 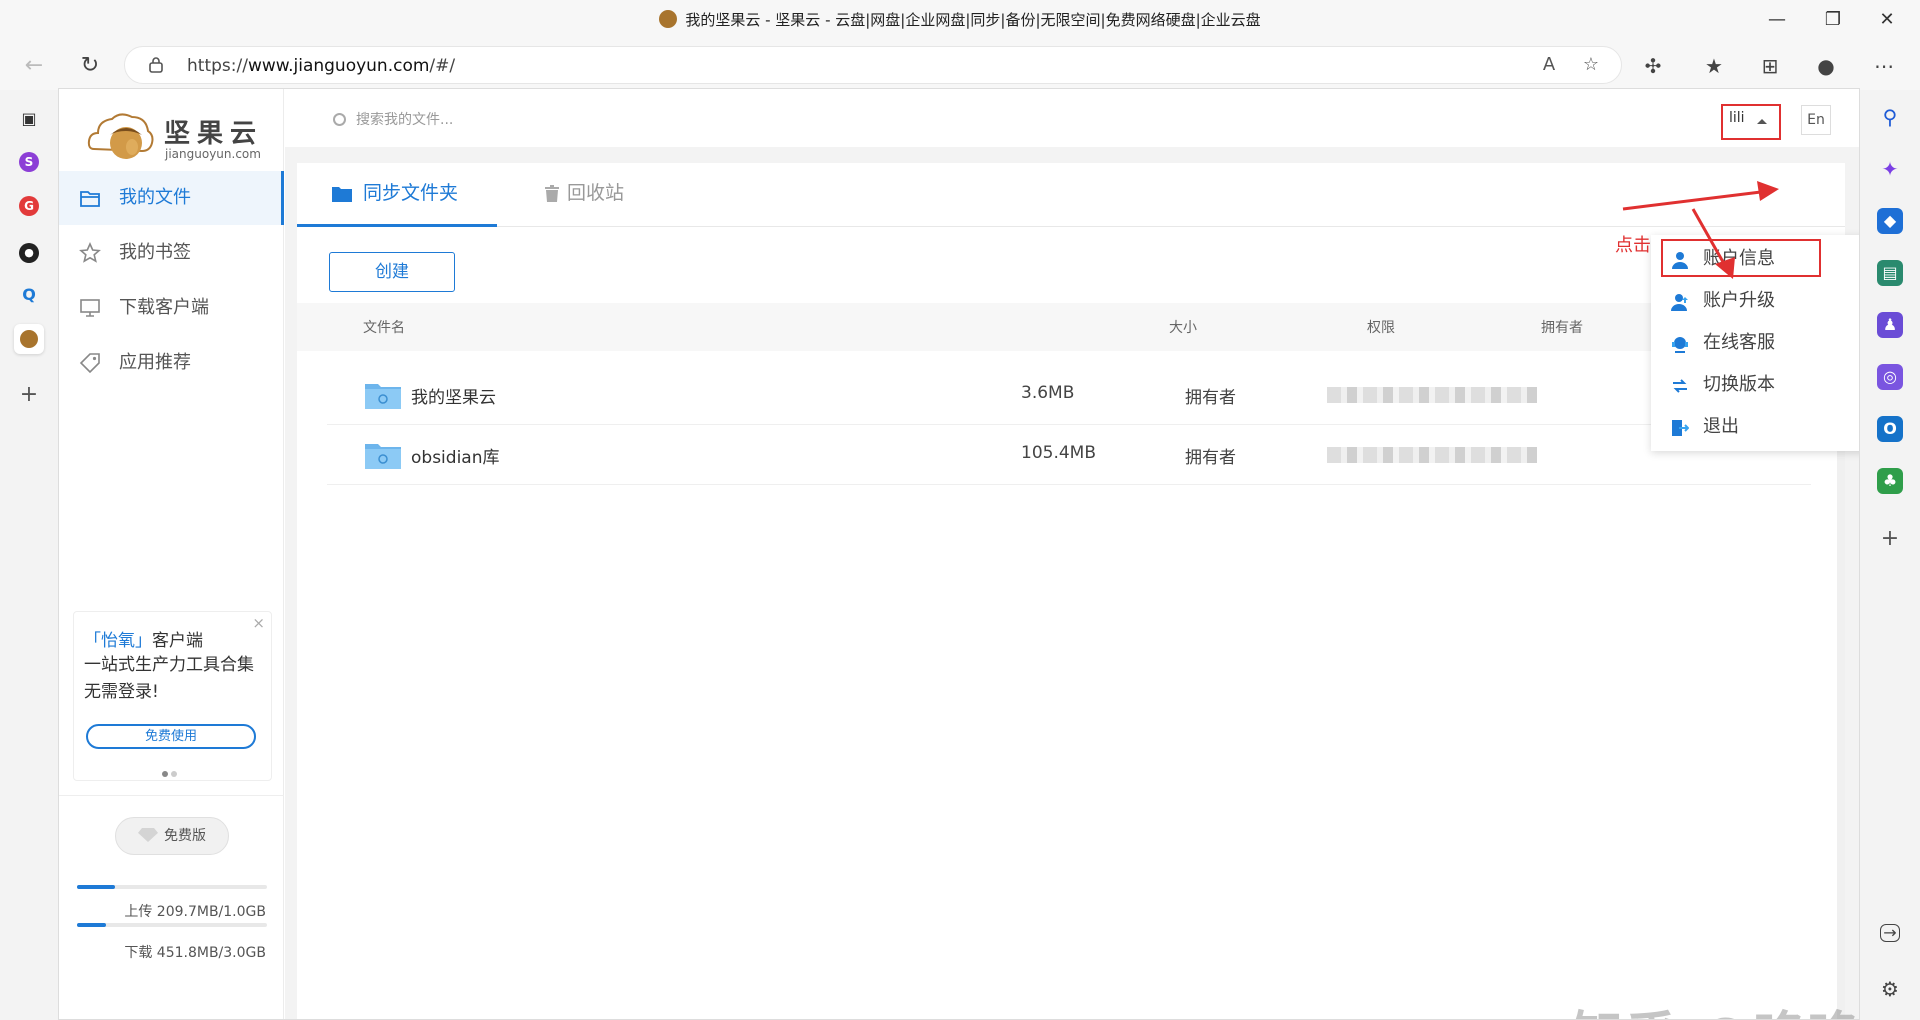 What do you see at coordinates (1768, 191) in the screenshot?
I see `annotation-arrowhead-user` at bounding box center [1768, 191].